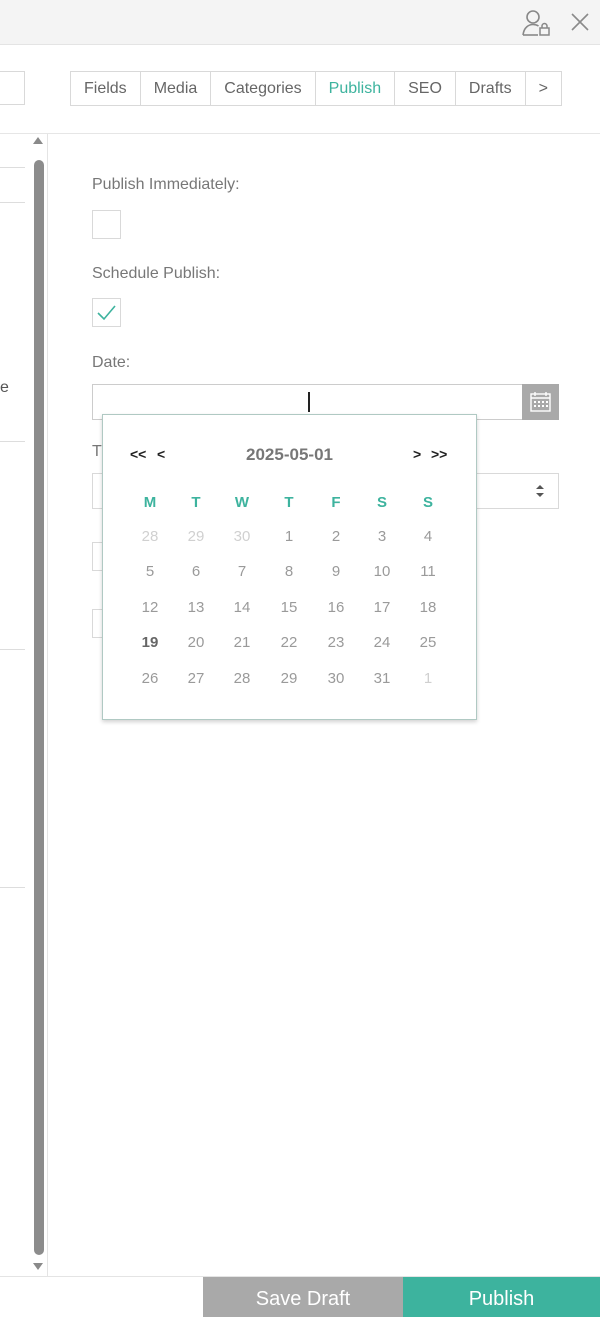  Describe the element at coordinates (428, 536) in the screenshot. I see `calendar-day: 4` at that location.